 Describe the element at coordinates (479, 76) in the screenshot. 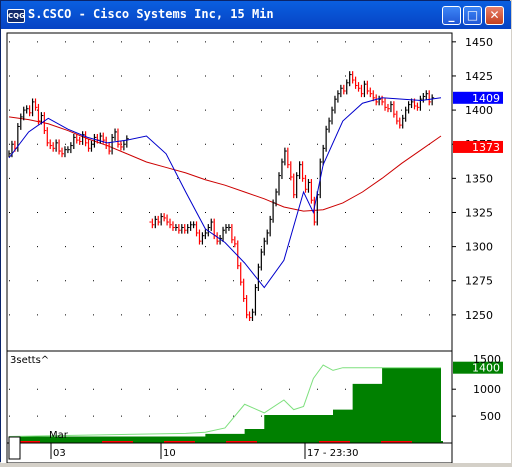

I see `tick-label-1425: 1425` at that location.